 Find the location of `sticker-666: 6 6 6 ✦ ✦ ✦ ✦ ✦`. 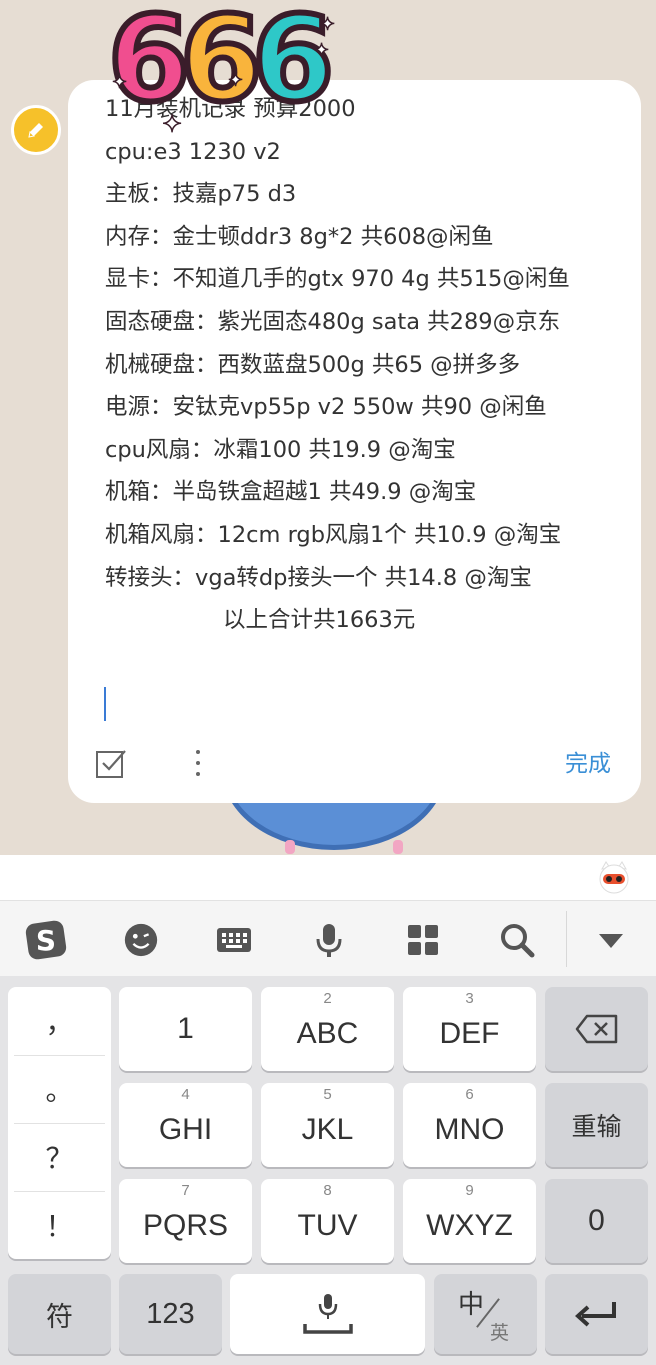

sticker-666: 6 6 6 ✦ ✦ ✦ ✦ ✦ is located at coordinates (226, 69).